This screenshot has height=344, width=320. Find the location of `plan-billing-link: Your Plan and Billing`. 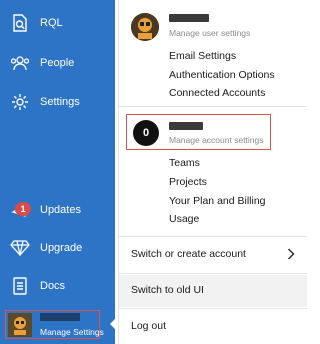

plan-billing-link: Your Plan and Billing is located at coordinates (217, 201).